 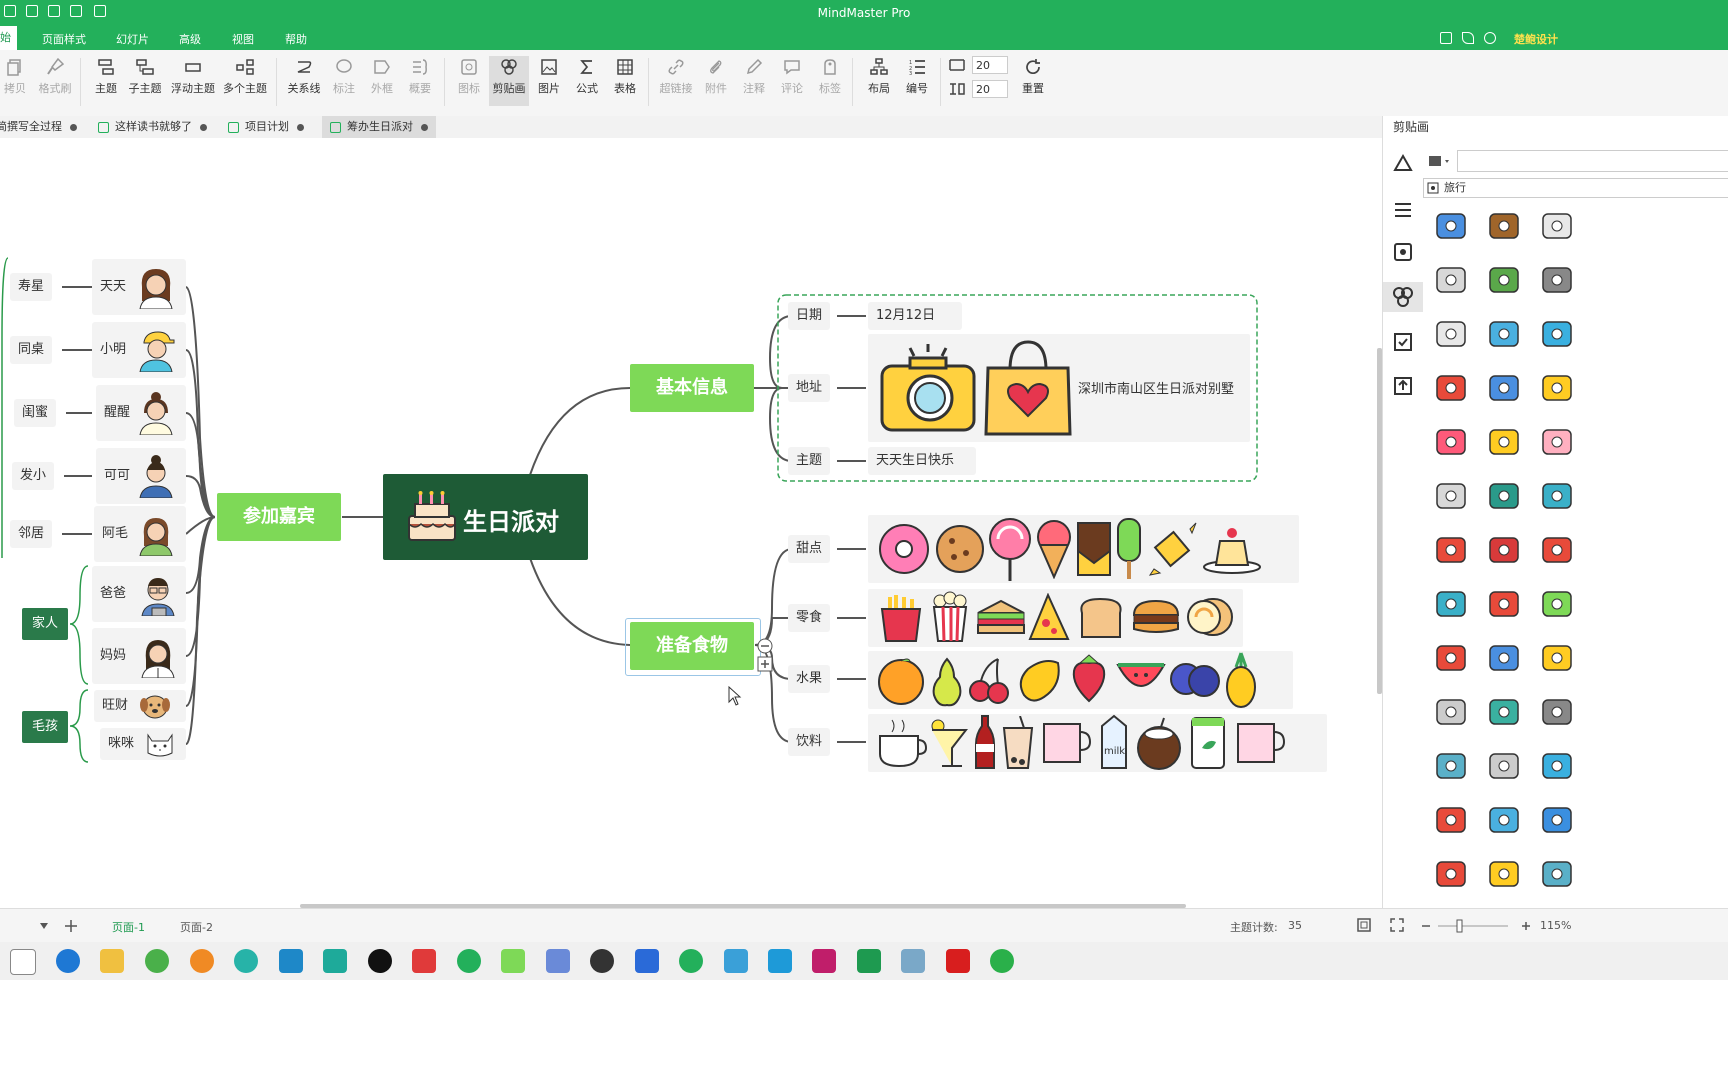 I want to click on numbering-button: 123 编号, so click(x=917, y=81).